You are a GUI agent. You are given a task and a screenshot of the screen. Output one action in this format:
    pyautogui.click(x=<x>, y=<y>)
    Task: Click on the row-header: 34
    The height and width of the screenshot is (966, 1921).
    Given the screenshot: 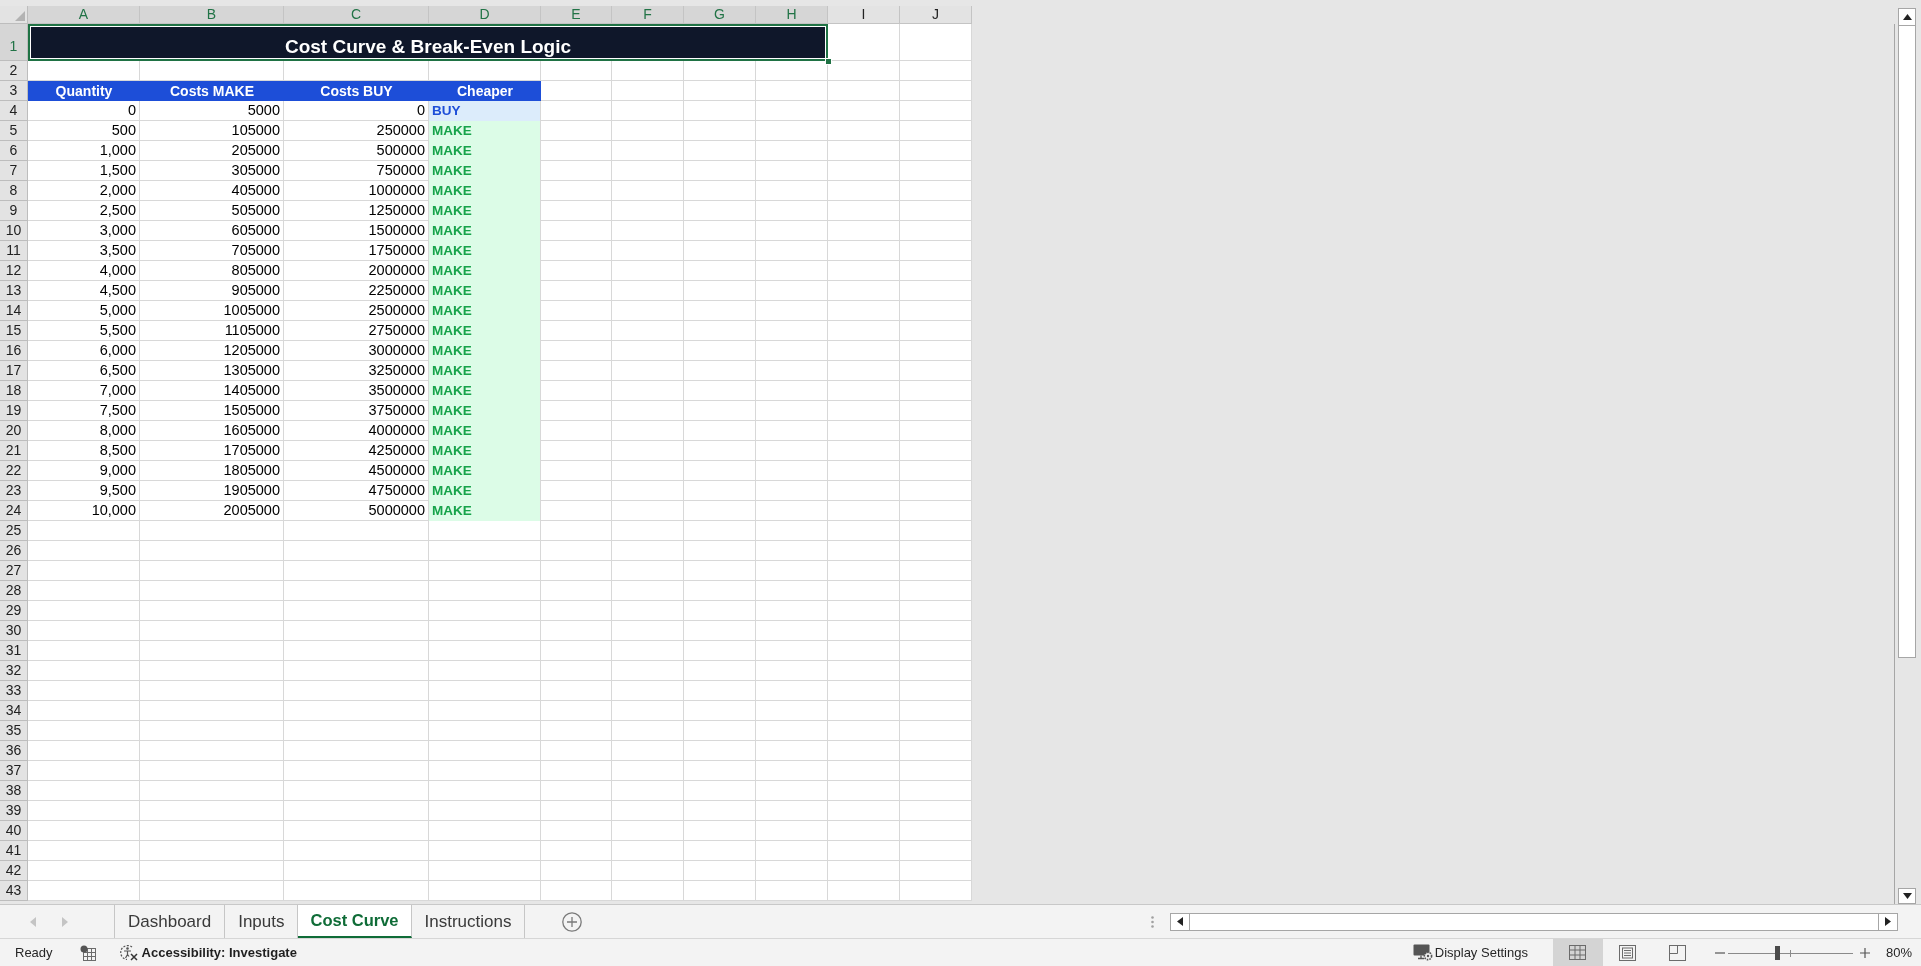 What is the action you would take?
    pyautogui.click(x=14, y=711)
    